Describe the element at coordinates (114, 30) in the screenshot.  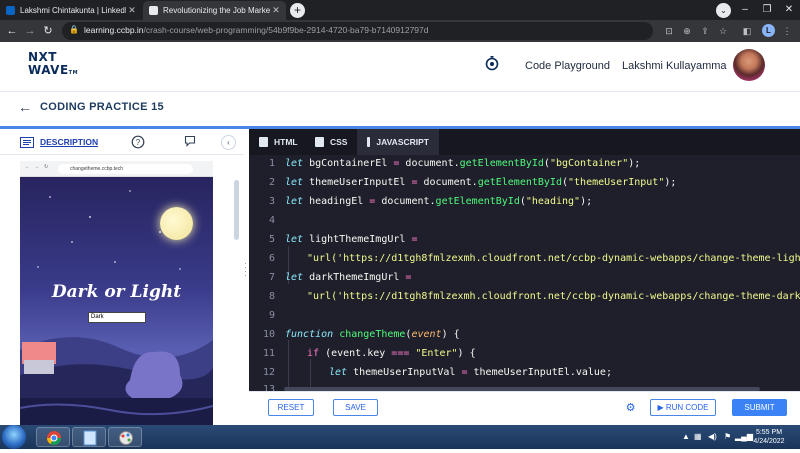
I see `url-domain: learning.ccbp.in` at that location.